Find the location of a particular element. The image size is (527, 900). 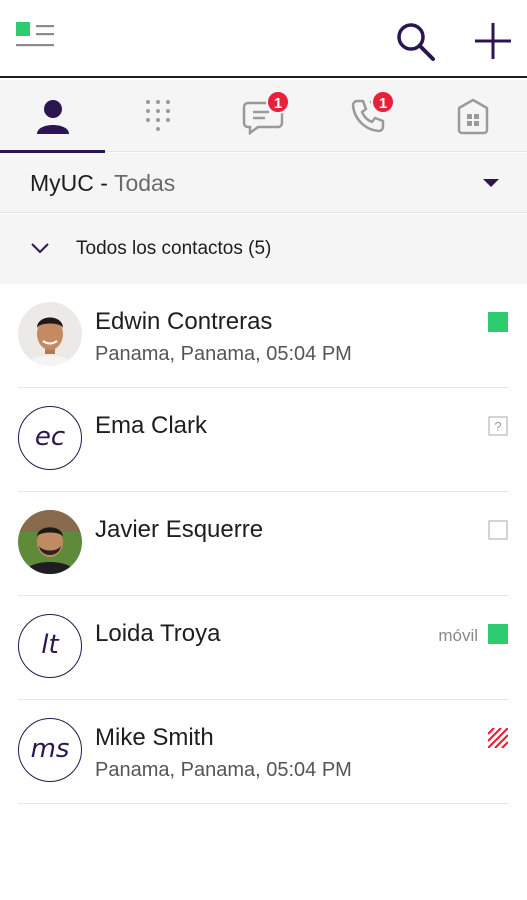

presence-busy-icon is located at coordinates (498, 738).